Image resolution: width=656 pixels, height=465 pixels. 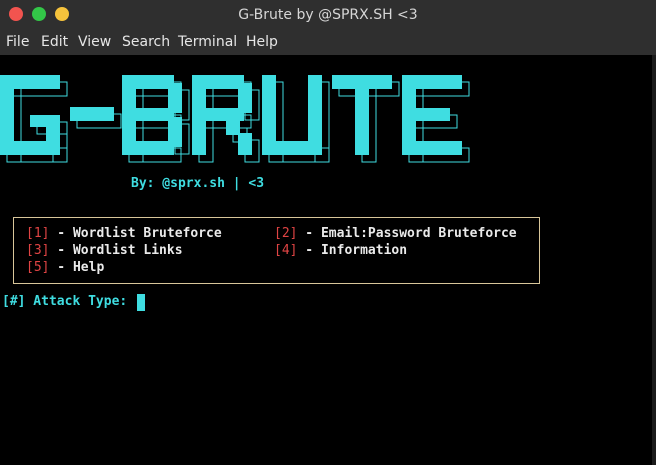 I want to click on option-number: [3], so click(x=38, y=250).